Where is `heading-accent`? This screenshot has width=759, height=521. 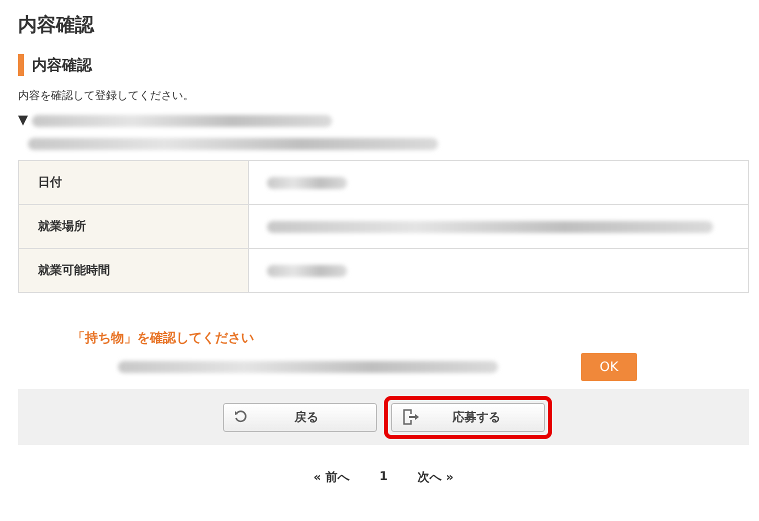 heading-accent is located at coordinates (21, 65).